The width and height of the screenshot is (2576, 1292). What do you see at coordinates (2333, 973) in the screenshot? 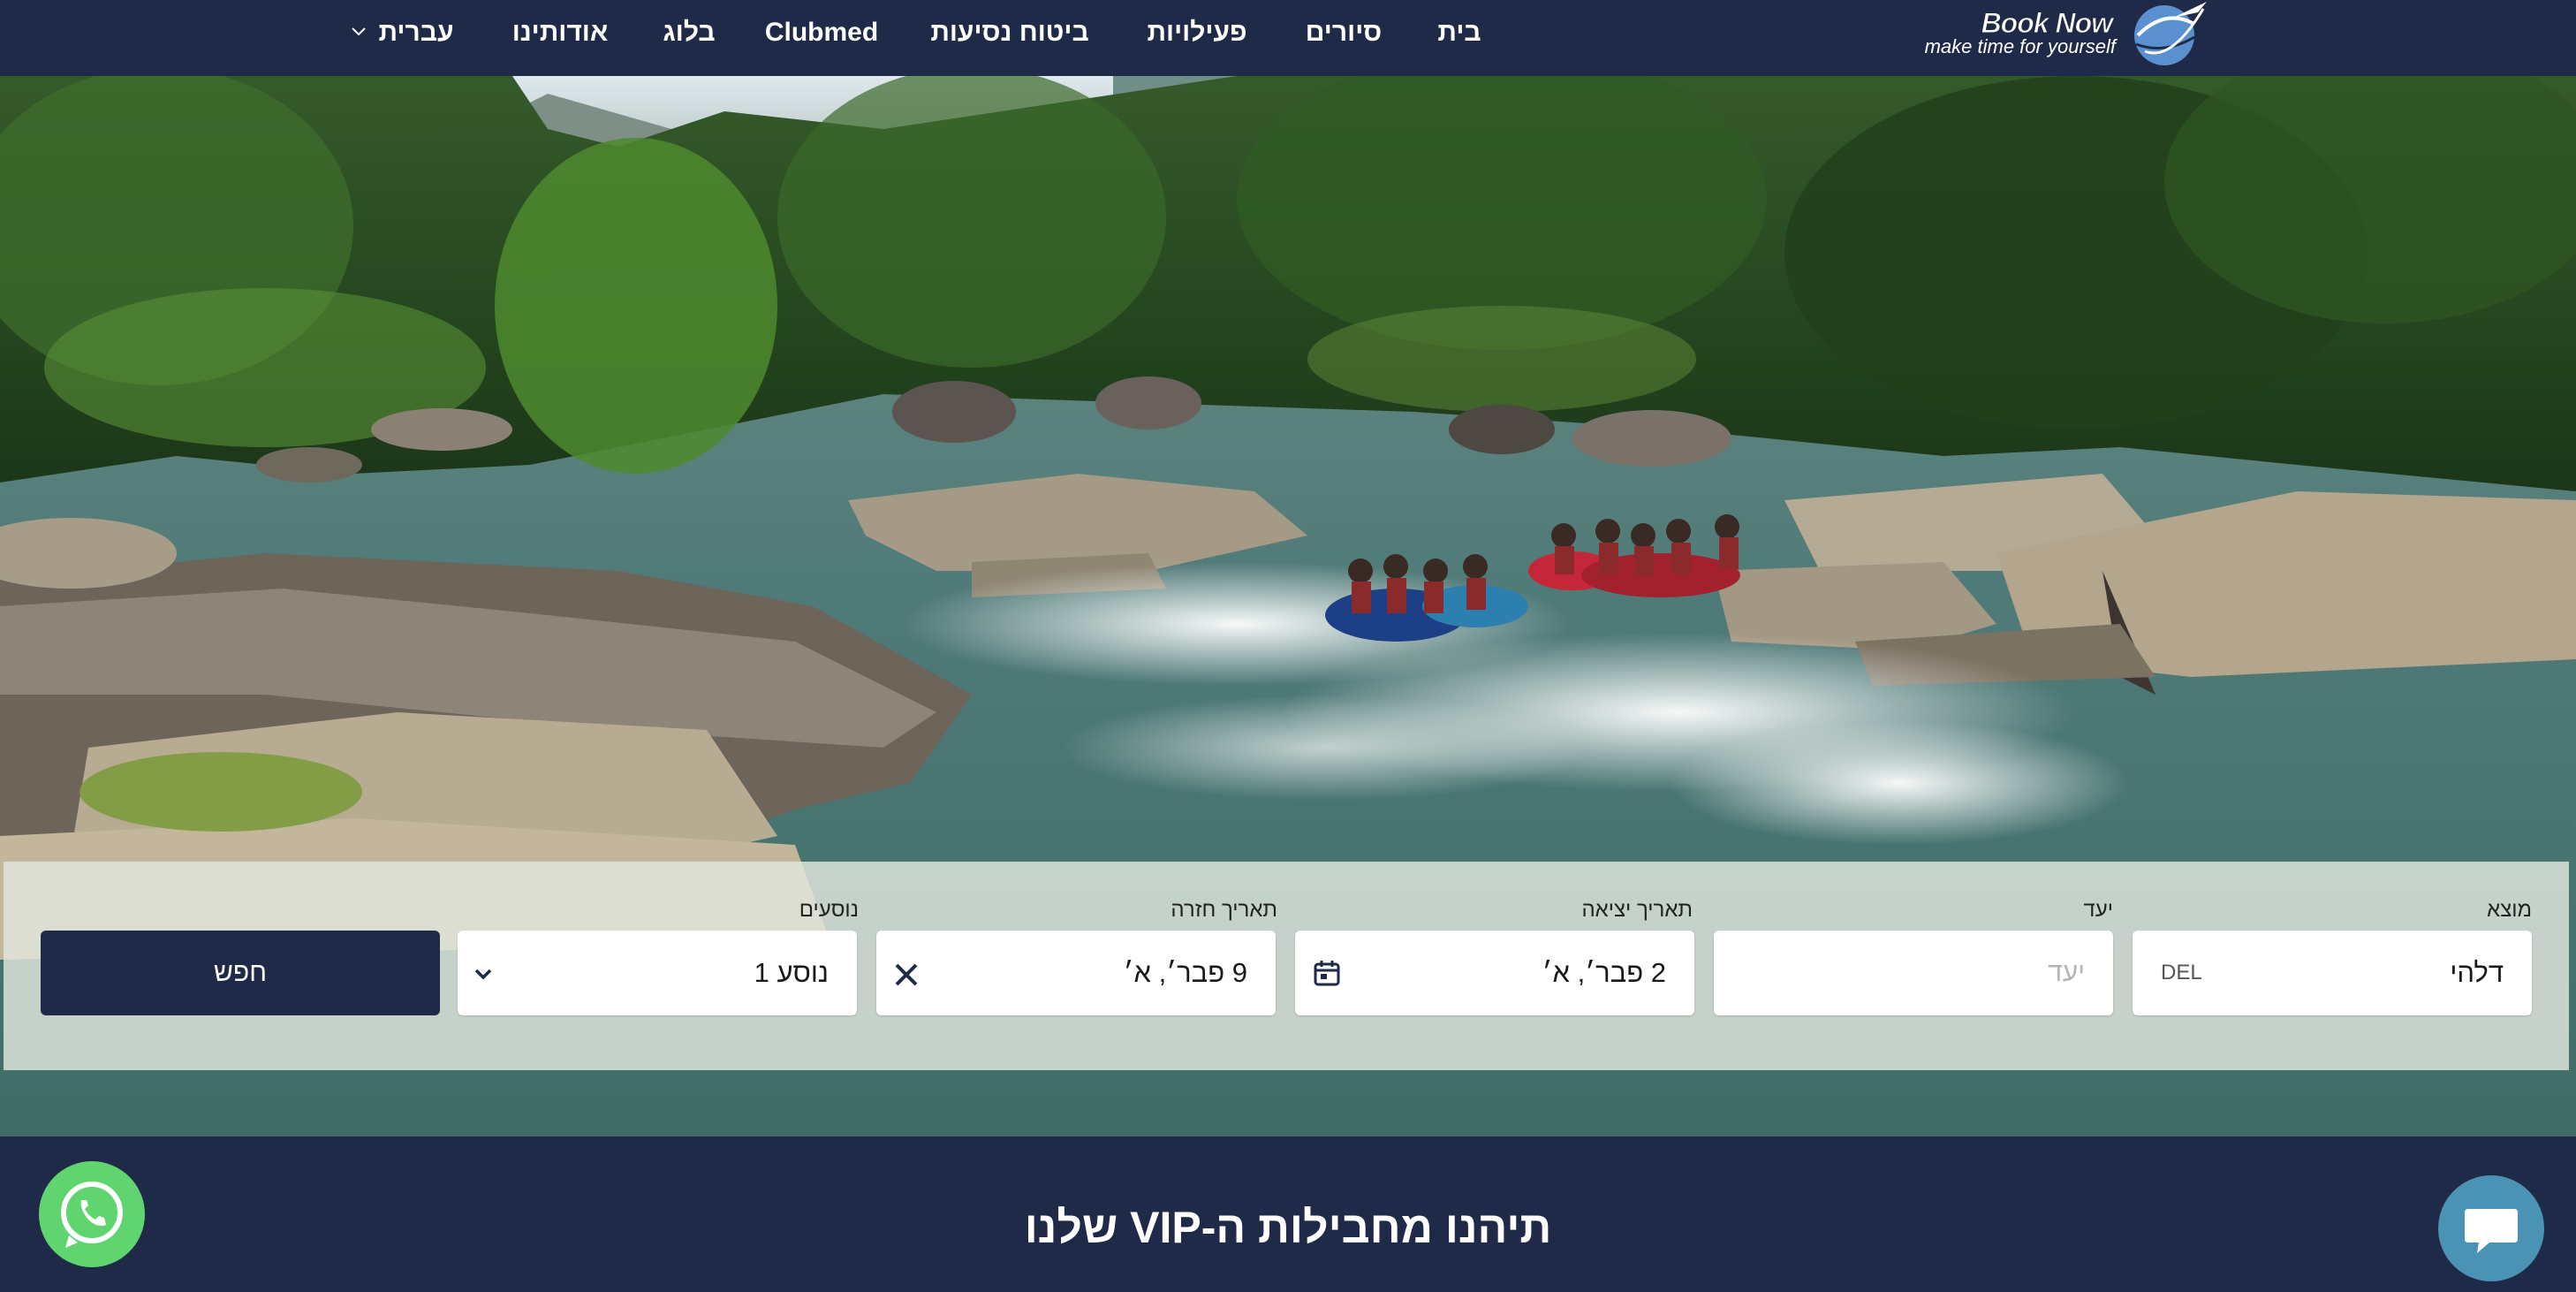
I see `origin-field: DEL דלהי` at bounding box center [2333, 973].